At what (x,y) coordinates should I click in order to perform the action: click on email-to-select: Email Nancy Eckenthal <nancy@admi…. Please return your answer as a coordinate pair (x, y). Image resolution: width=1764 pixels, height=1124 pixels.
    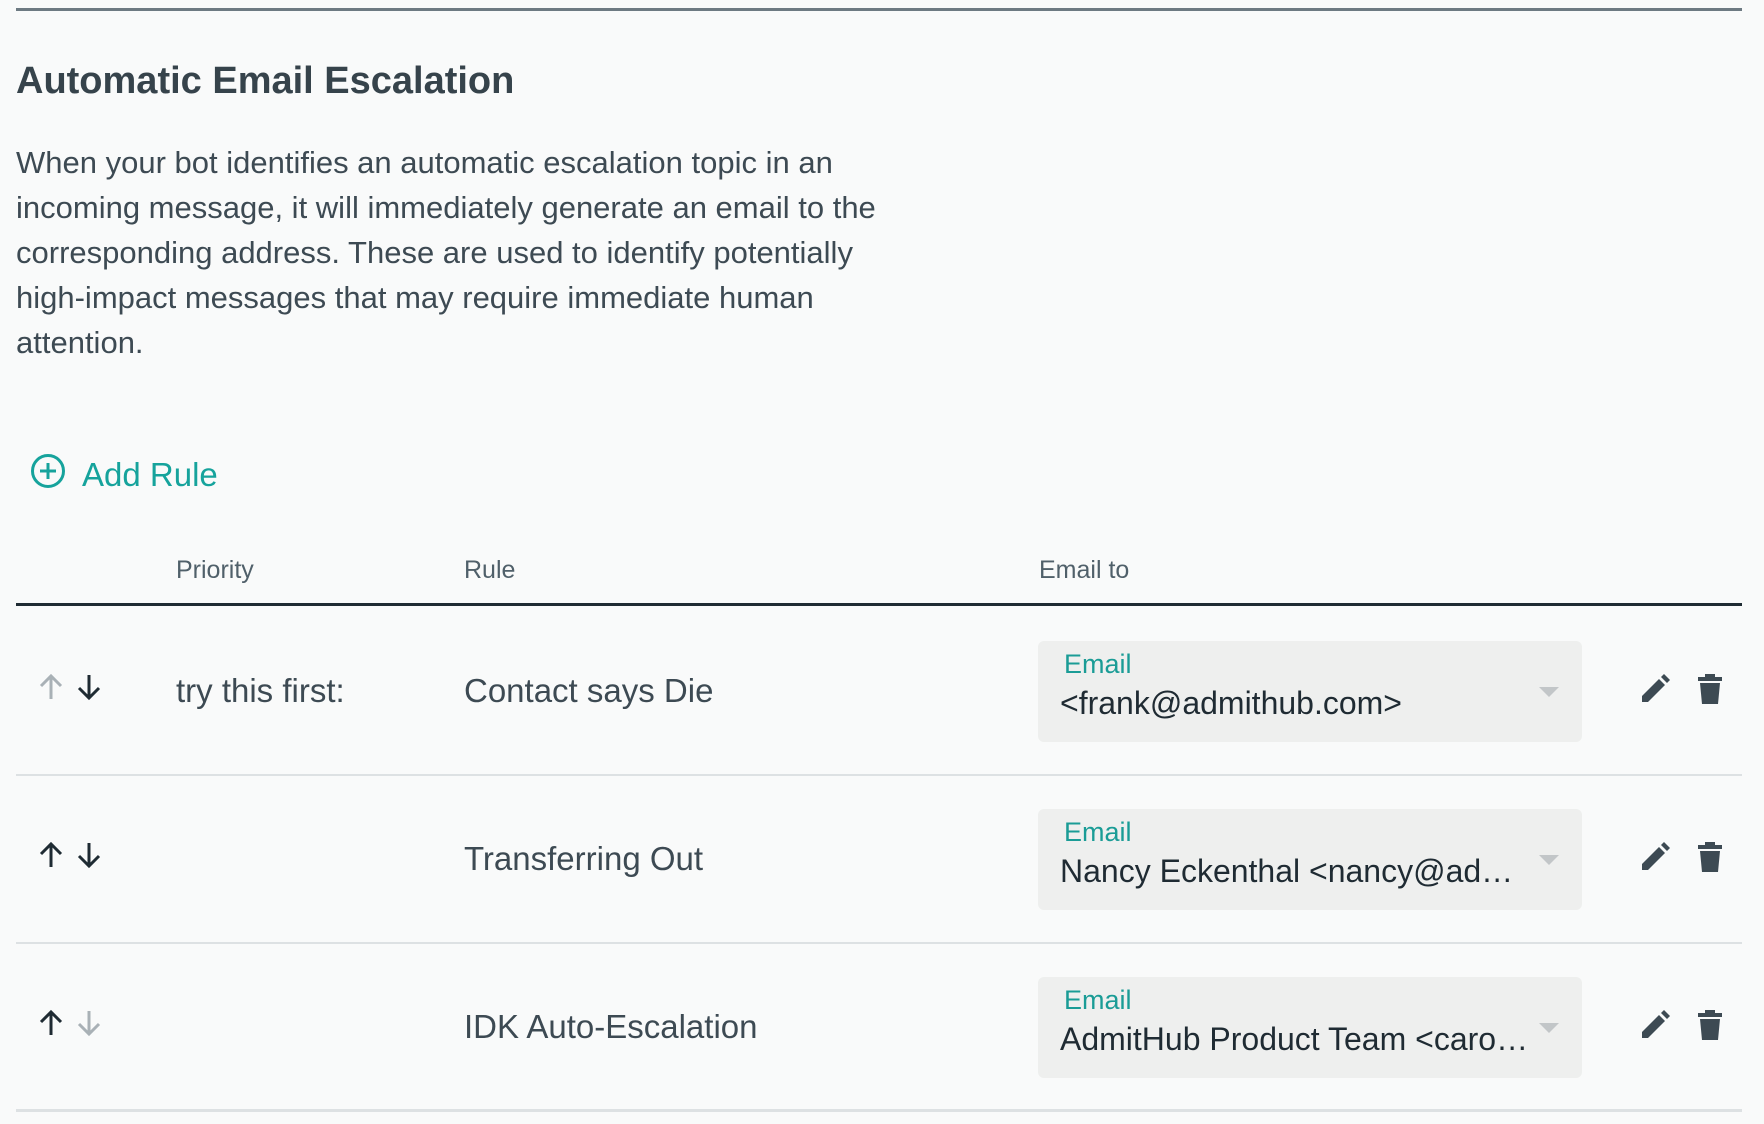
    Looking at the image, I should click on (1310, 859).